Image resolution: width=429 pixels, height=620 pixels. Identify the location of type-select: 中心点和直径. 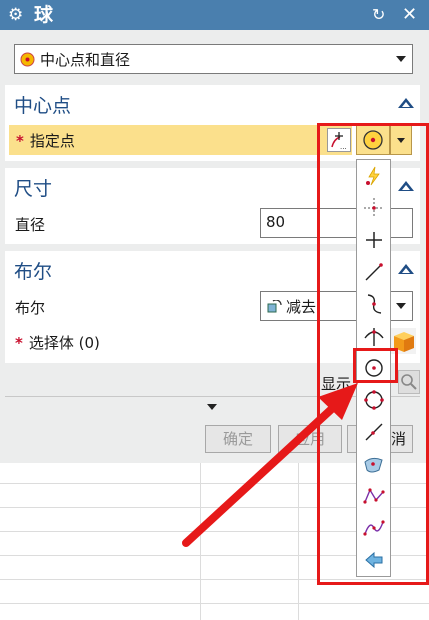
(213, 59).